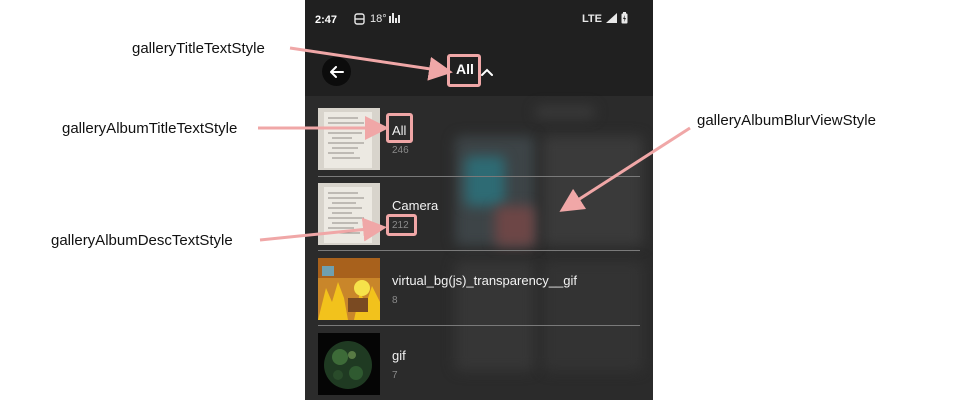 This screenshot has width=958, height=400. I want to click on album-count: 246, so click(400, 150).